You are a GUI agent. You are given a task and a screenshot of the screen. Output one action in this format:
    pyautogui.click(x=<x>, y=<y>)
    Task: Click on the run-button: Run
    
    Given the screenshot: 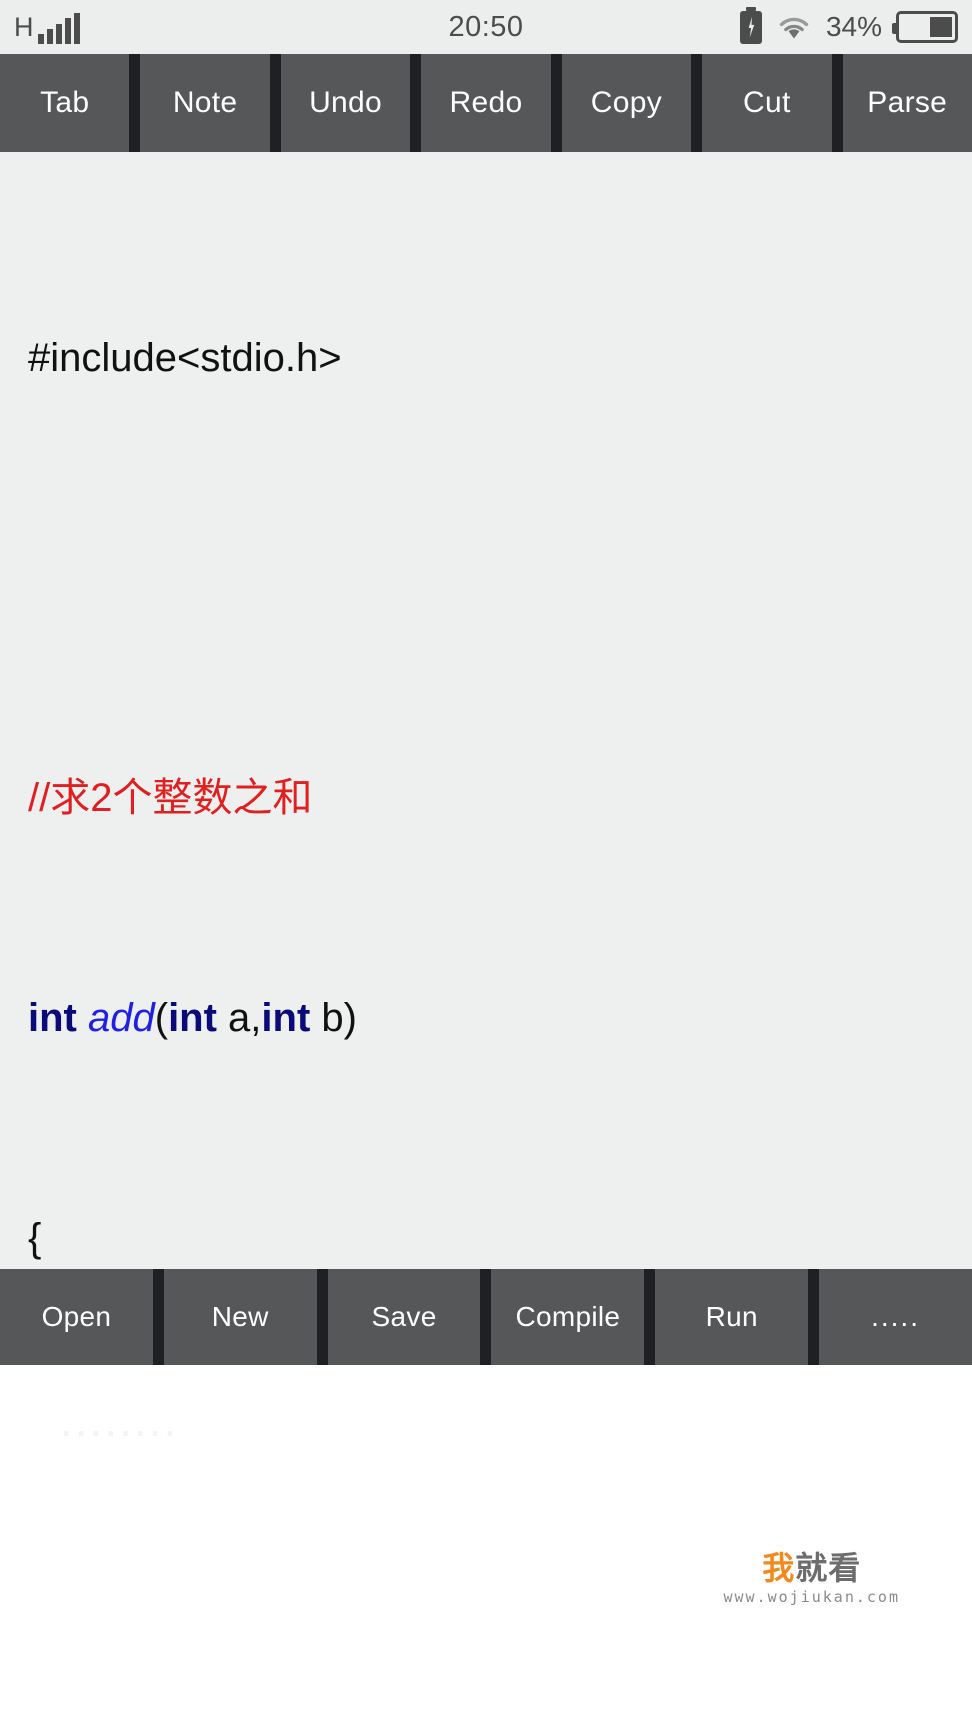 What is the action you would take?
    pyautogui.click(x=732, y=1317)
    